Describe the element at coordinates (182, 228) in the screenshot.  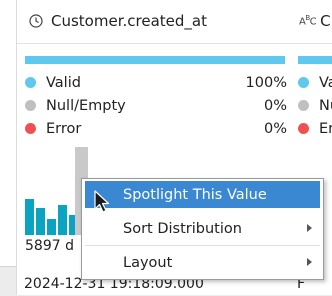
I see `menu-item-label: Sort Distribution` at that location.